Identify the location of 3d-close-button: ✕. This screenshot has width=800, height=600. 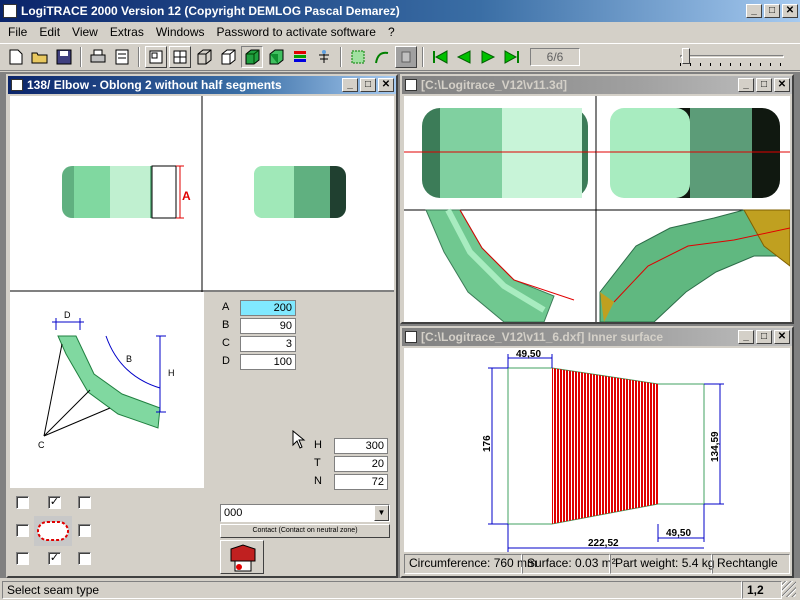
(782, 85).